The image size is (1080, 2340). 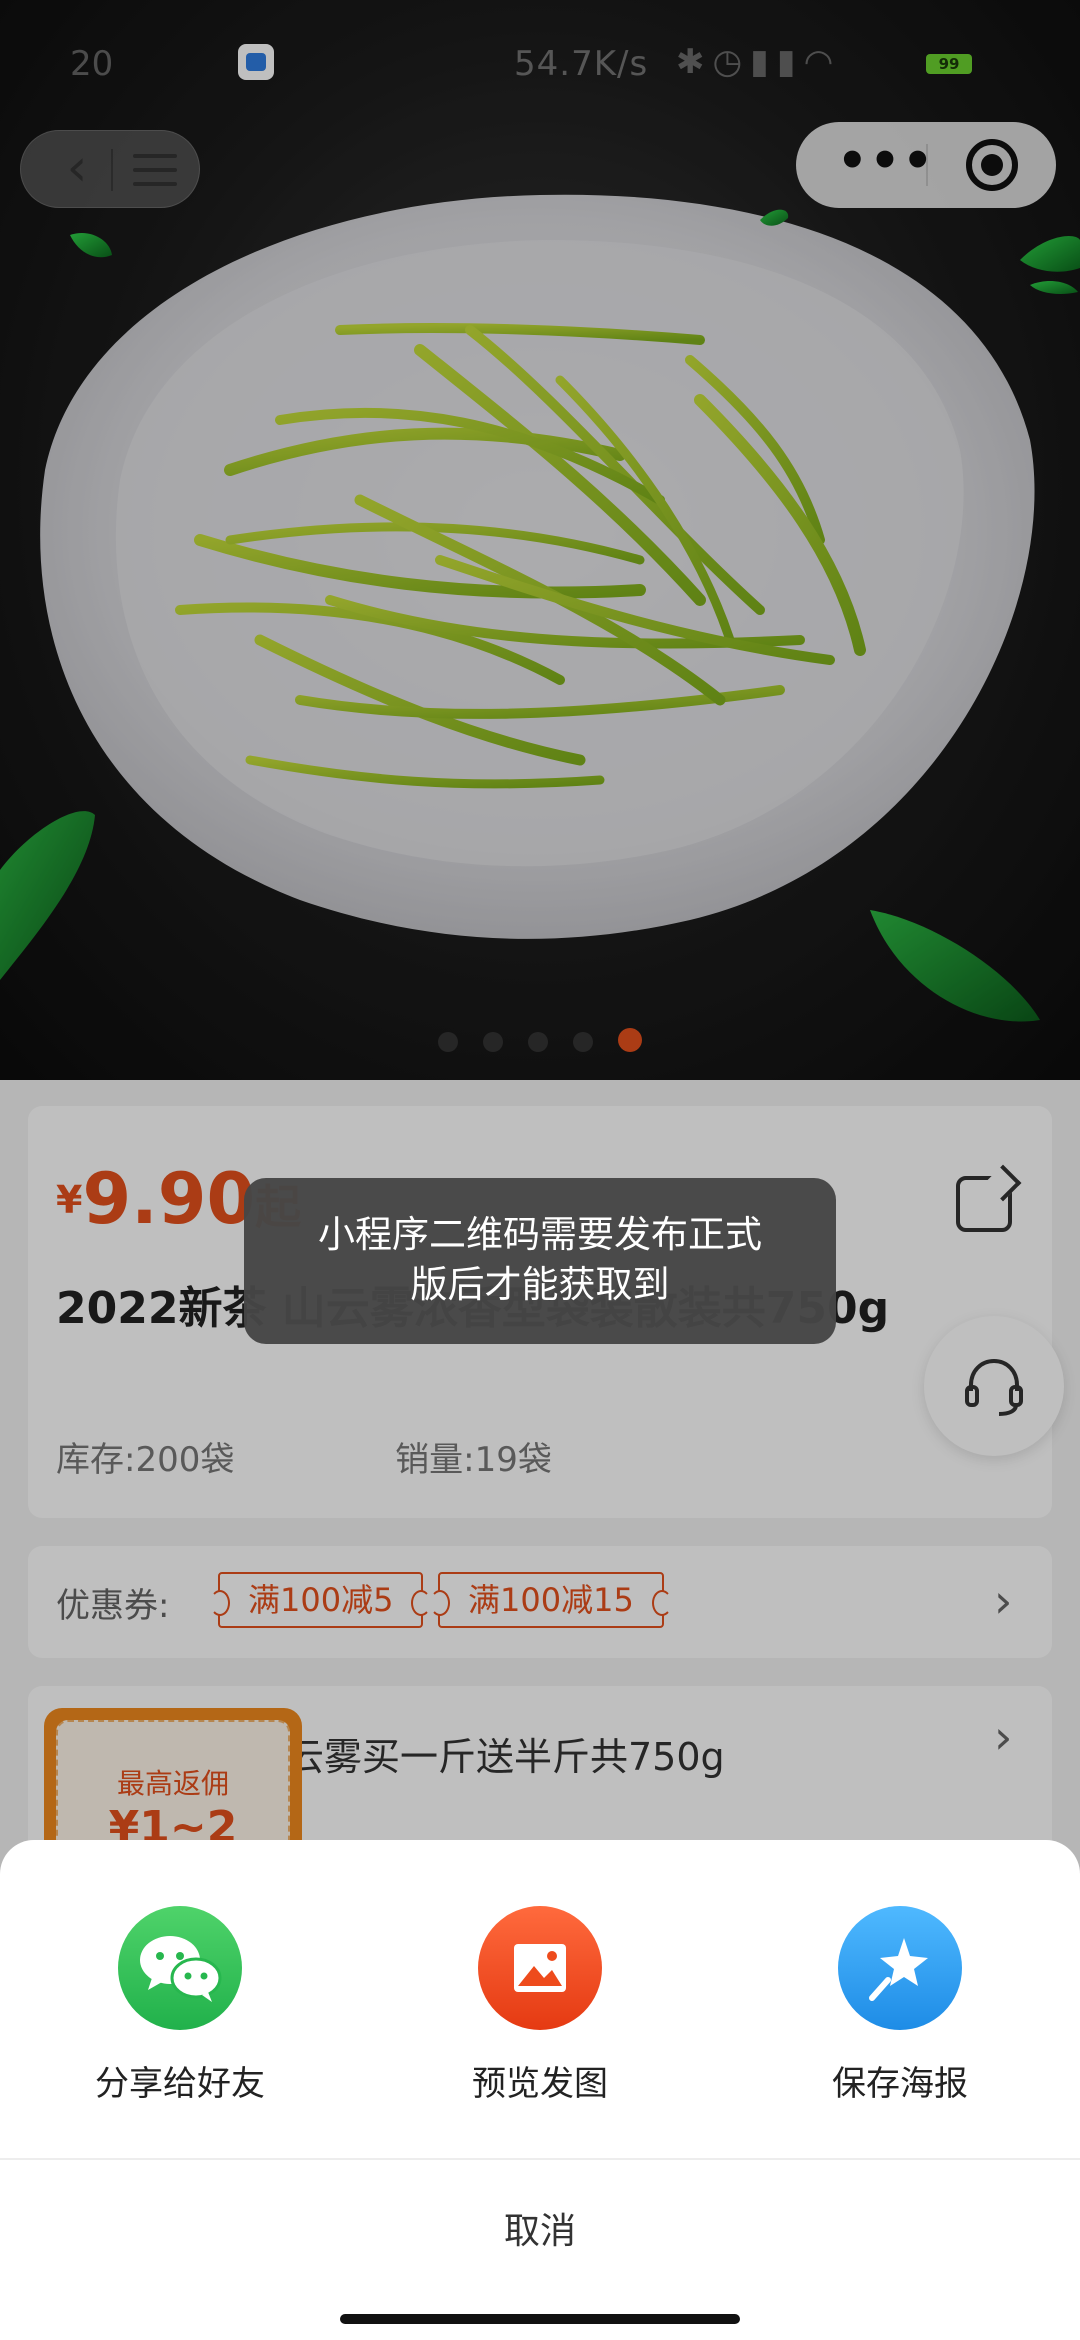 I want to click on share-item-label: 分享给好友, so click(x=180, y=2084).